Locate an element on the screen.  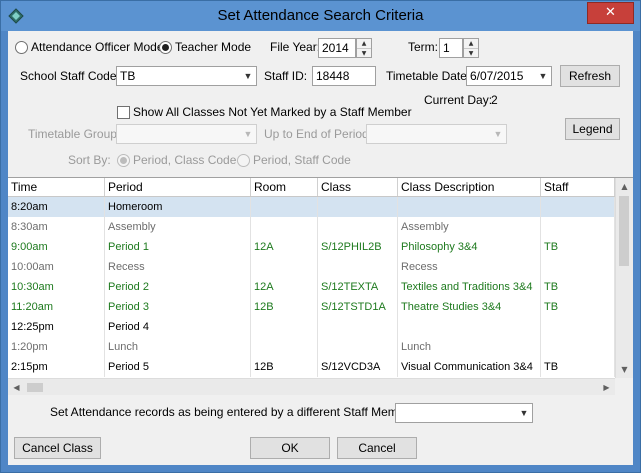
attendance-officer-mode-label: Attendance Officer Mode is located at coordinates (97, 47).